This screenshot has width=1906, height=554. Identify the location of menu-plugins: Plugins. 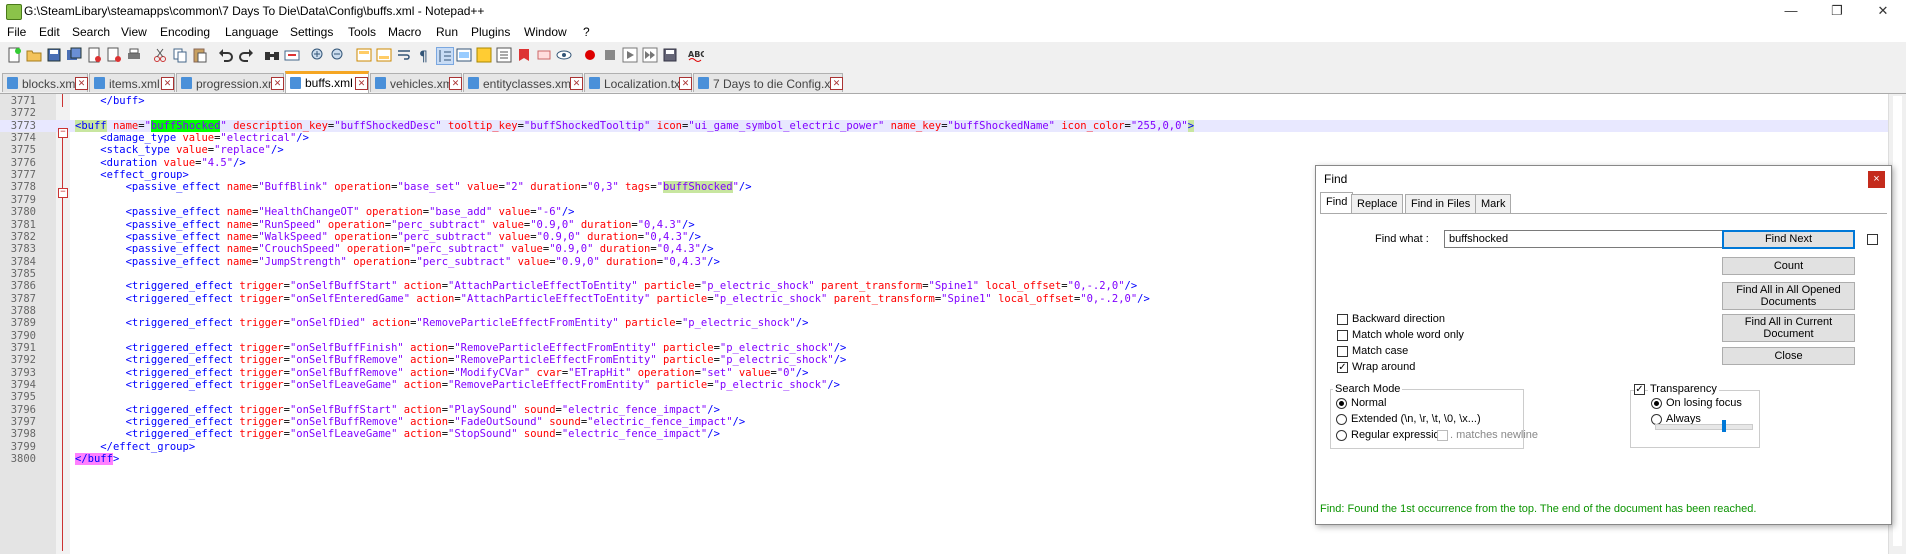
(490, 32).